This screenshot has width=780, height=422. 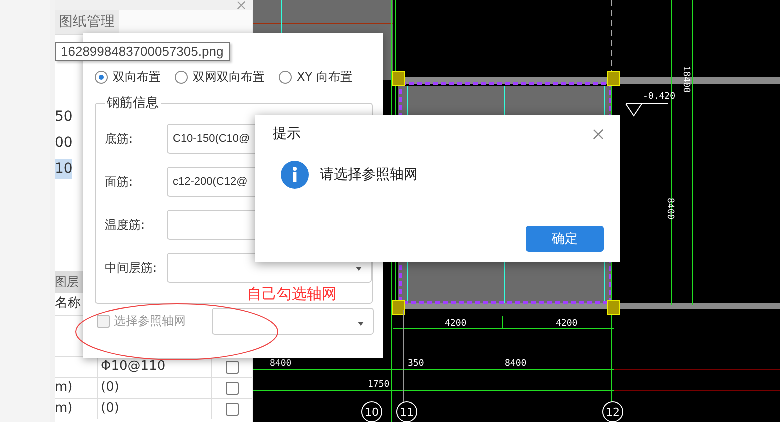 What do you see at coordinates (220, 77) in the screenshot?
I see `radio-option: 双网双向布置` at bounding box center [220, 77].